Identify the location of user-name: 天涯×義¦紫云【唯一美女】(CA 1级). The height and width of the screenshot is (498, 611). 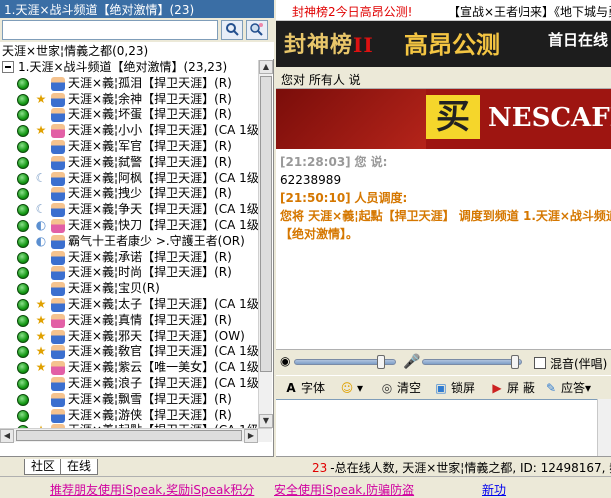
(163, 367).